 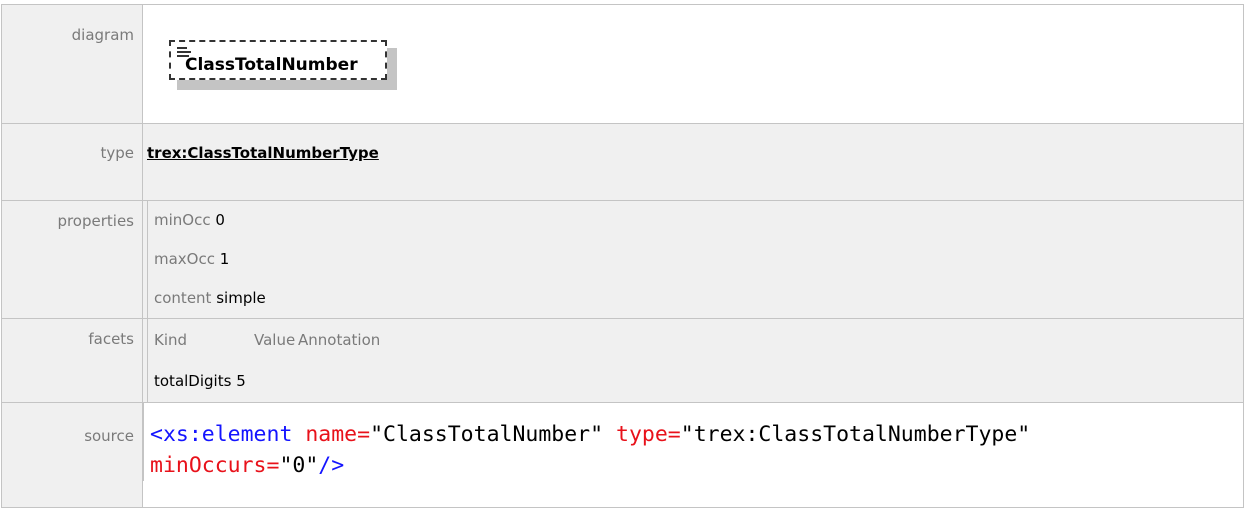 I want to click on property-value: 0, so click(x=220, y=220).